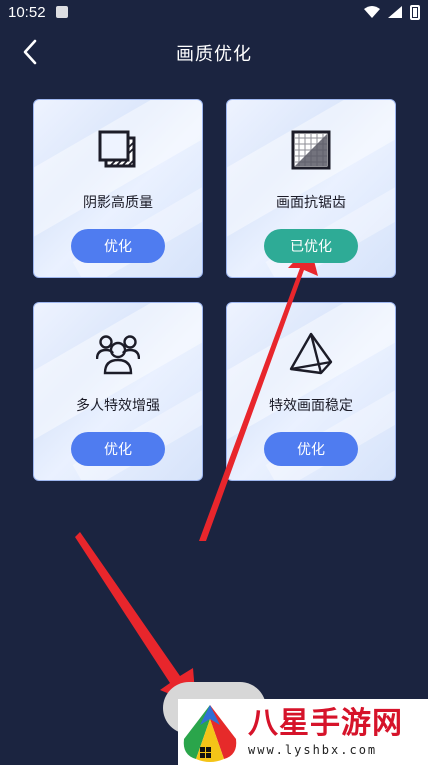  Describe the element at coordinates (118, 449) in the screenshot. I see `optimize-button-multi: 优化` at that location.